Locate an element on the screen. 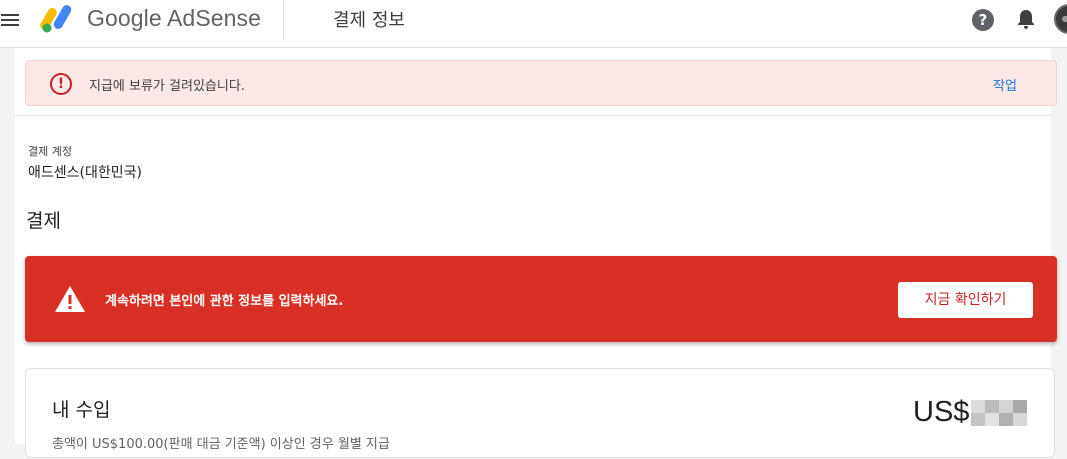 This screenshot has height=459, width=1067. adsense-logo is located at coordinates (56, 19).